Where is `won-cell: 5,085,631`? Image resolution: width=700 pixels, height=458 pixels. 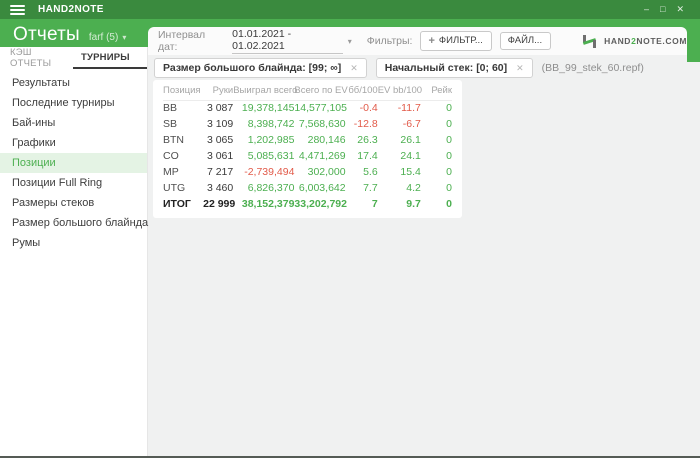 won-cell: 5,085,631 is located at coordinates (271, 156).